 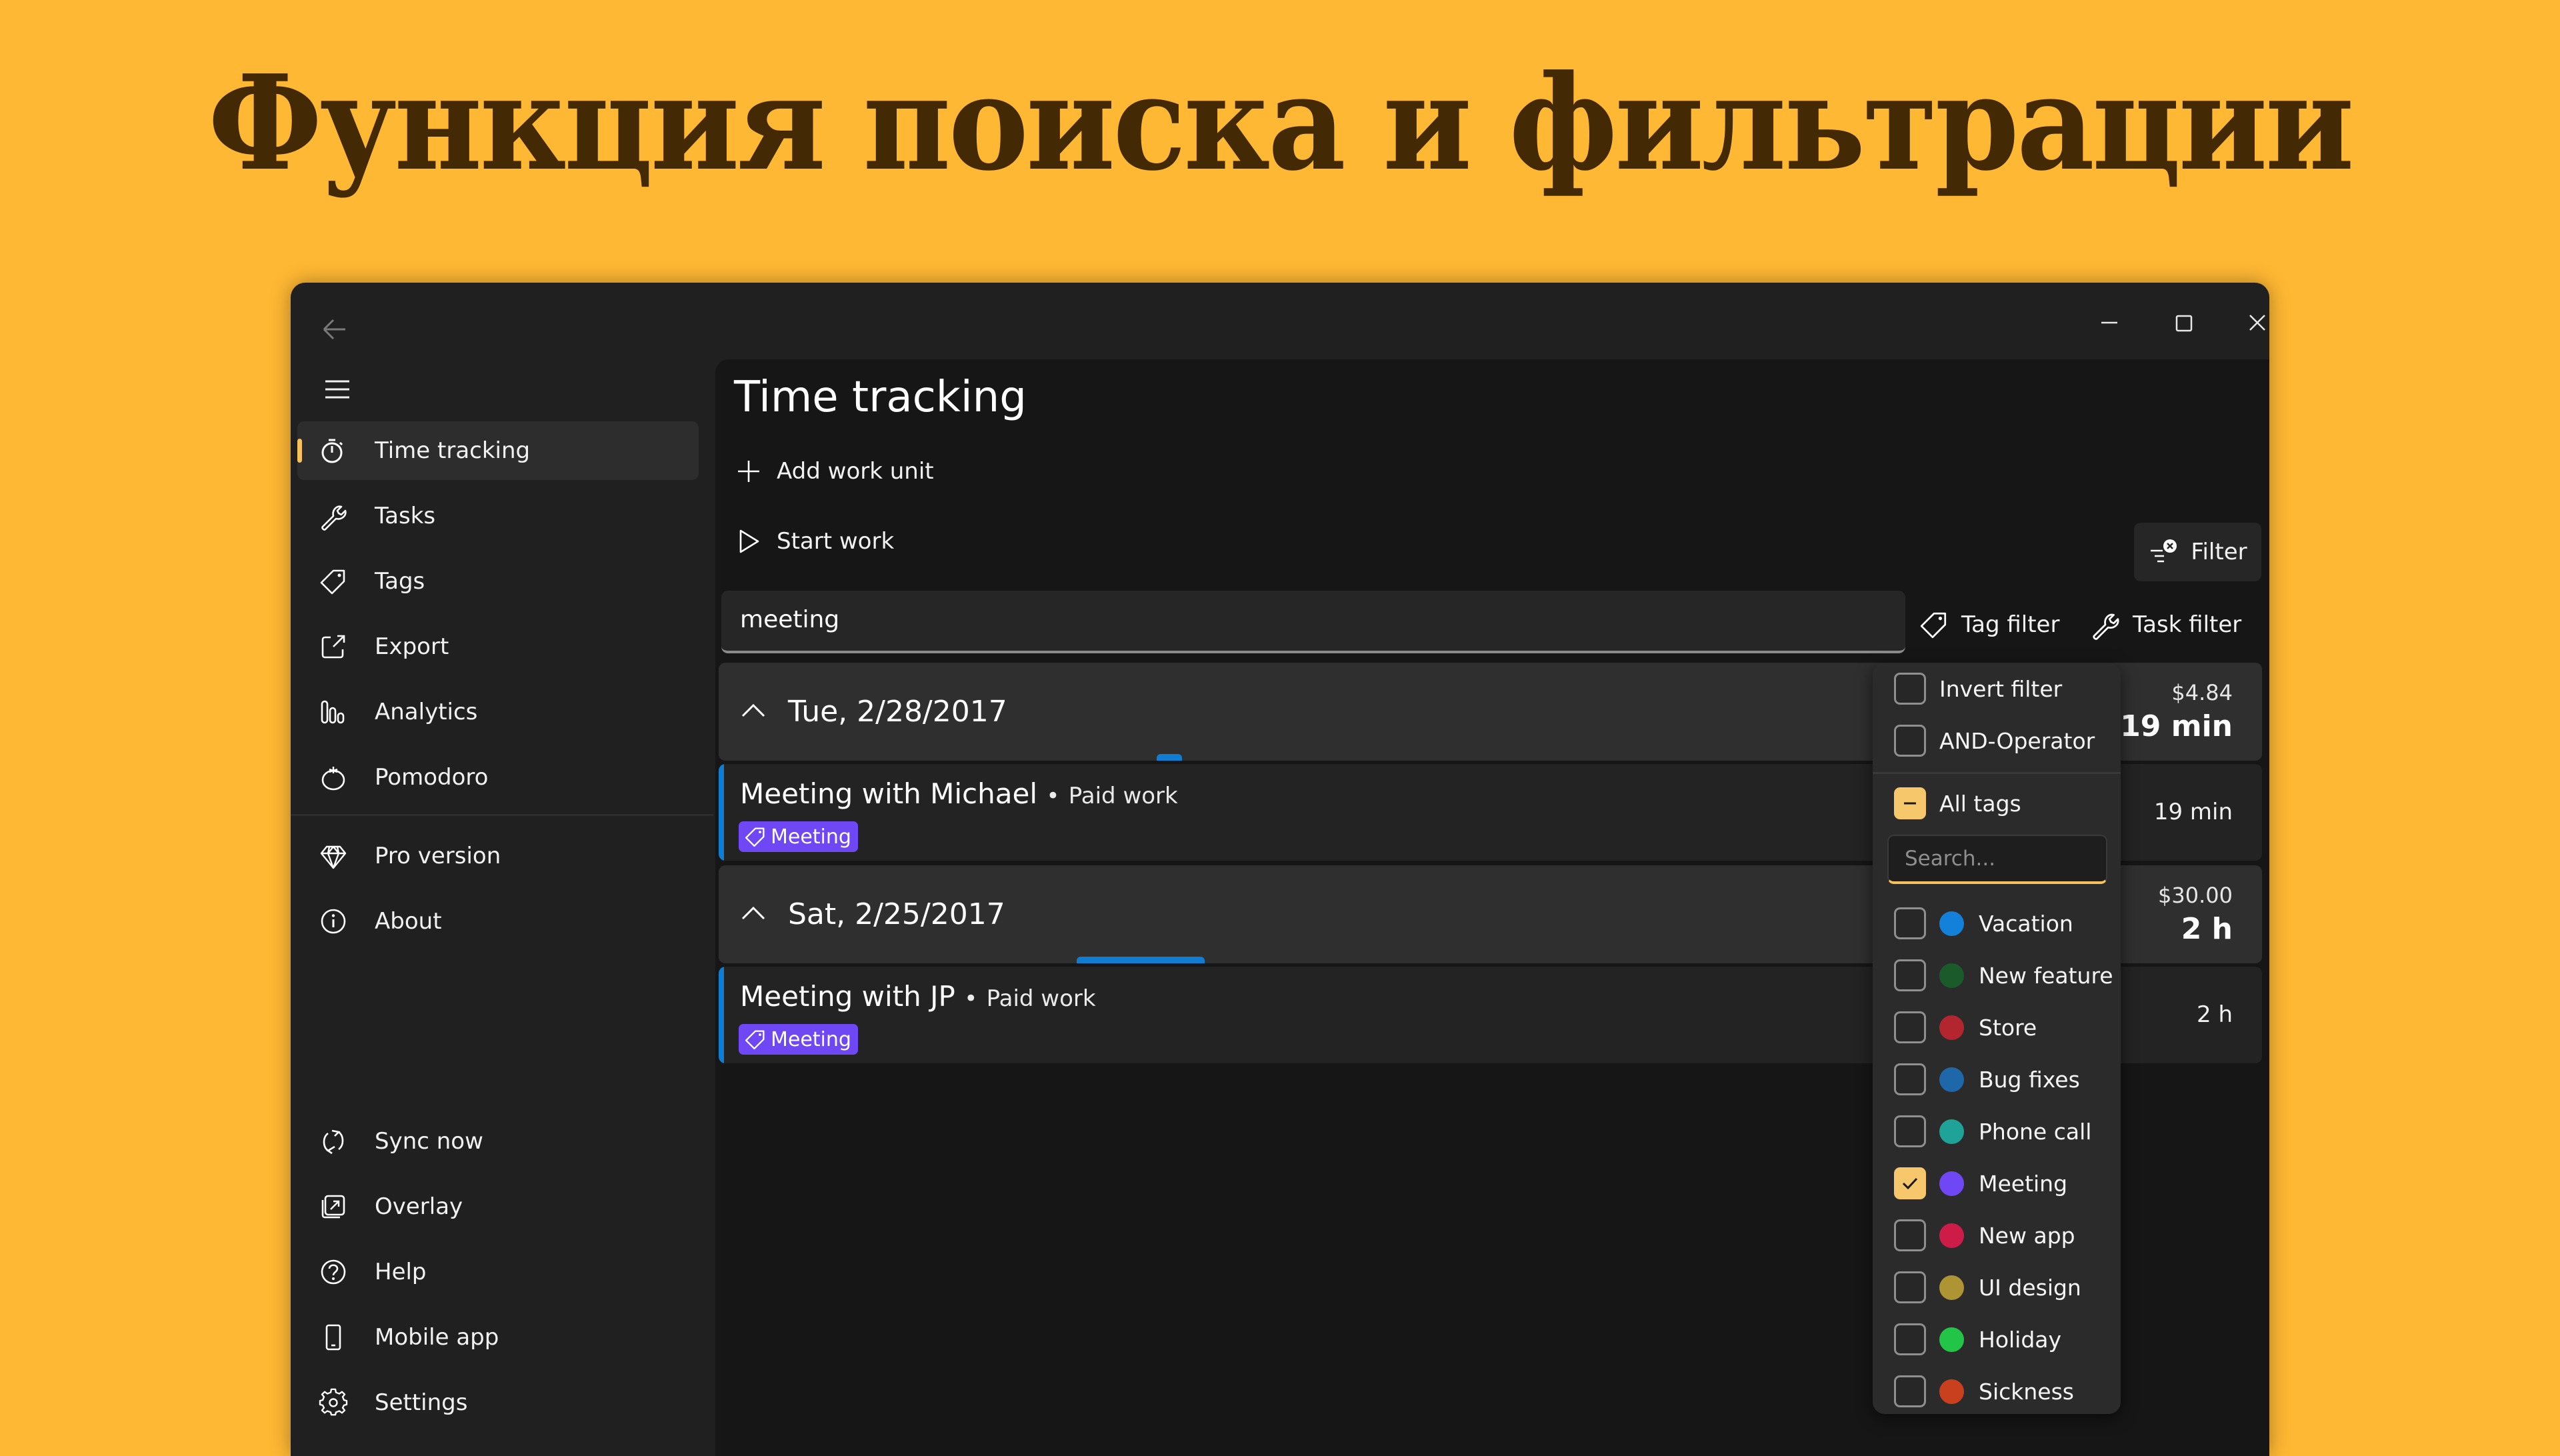 What do you see at coordinates (1989, 624) in the screenshot?
I see `tag-filter-button: Tag filter` at bounding box center [1989, 624].